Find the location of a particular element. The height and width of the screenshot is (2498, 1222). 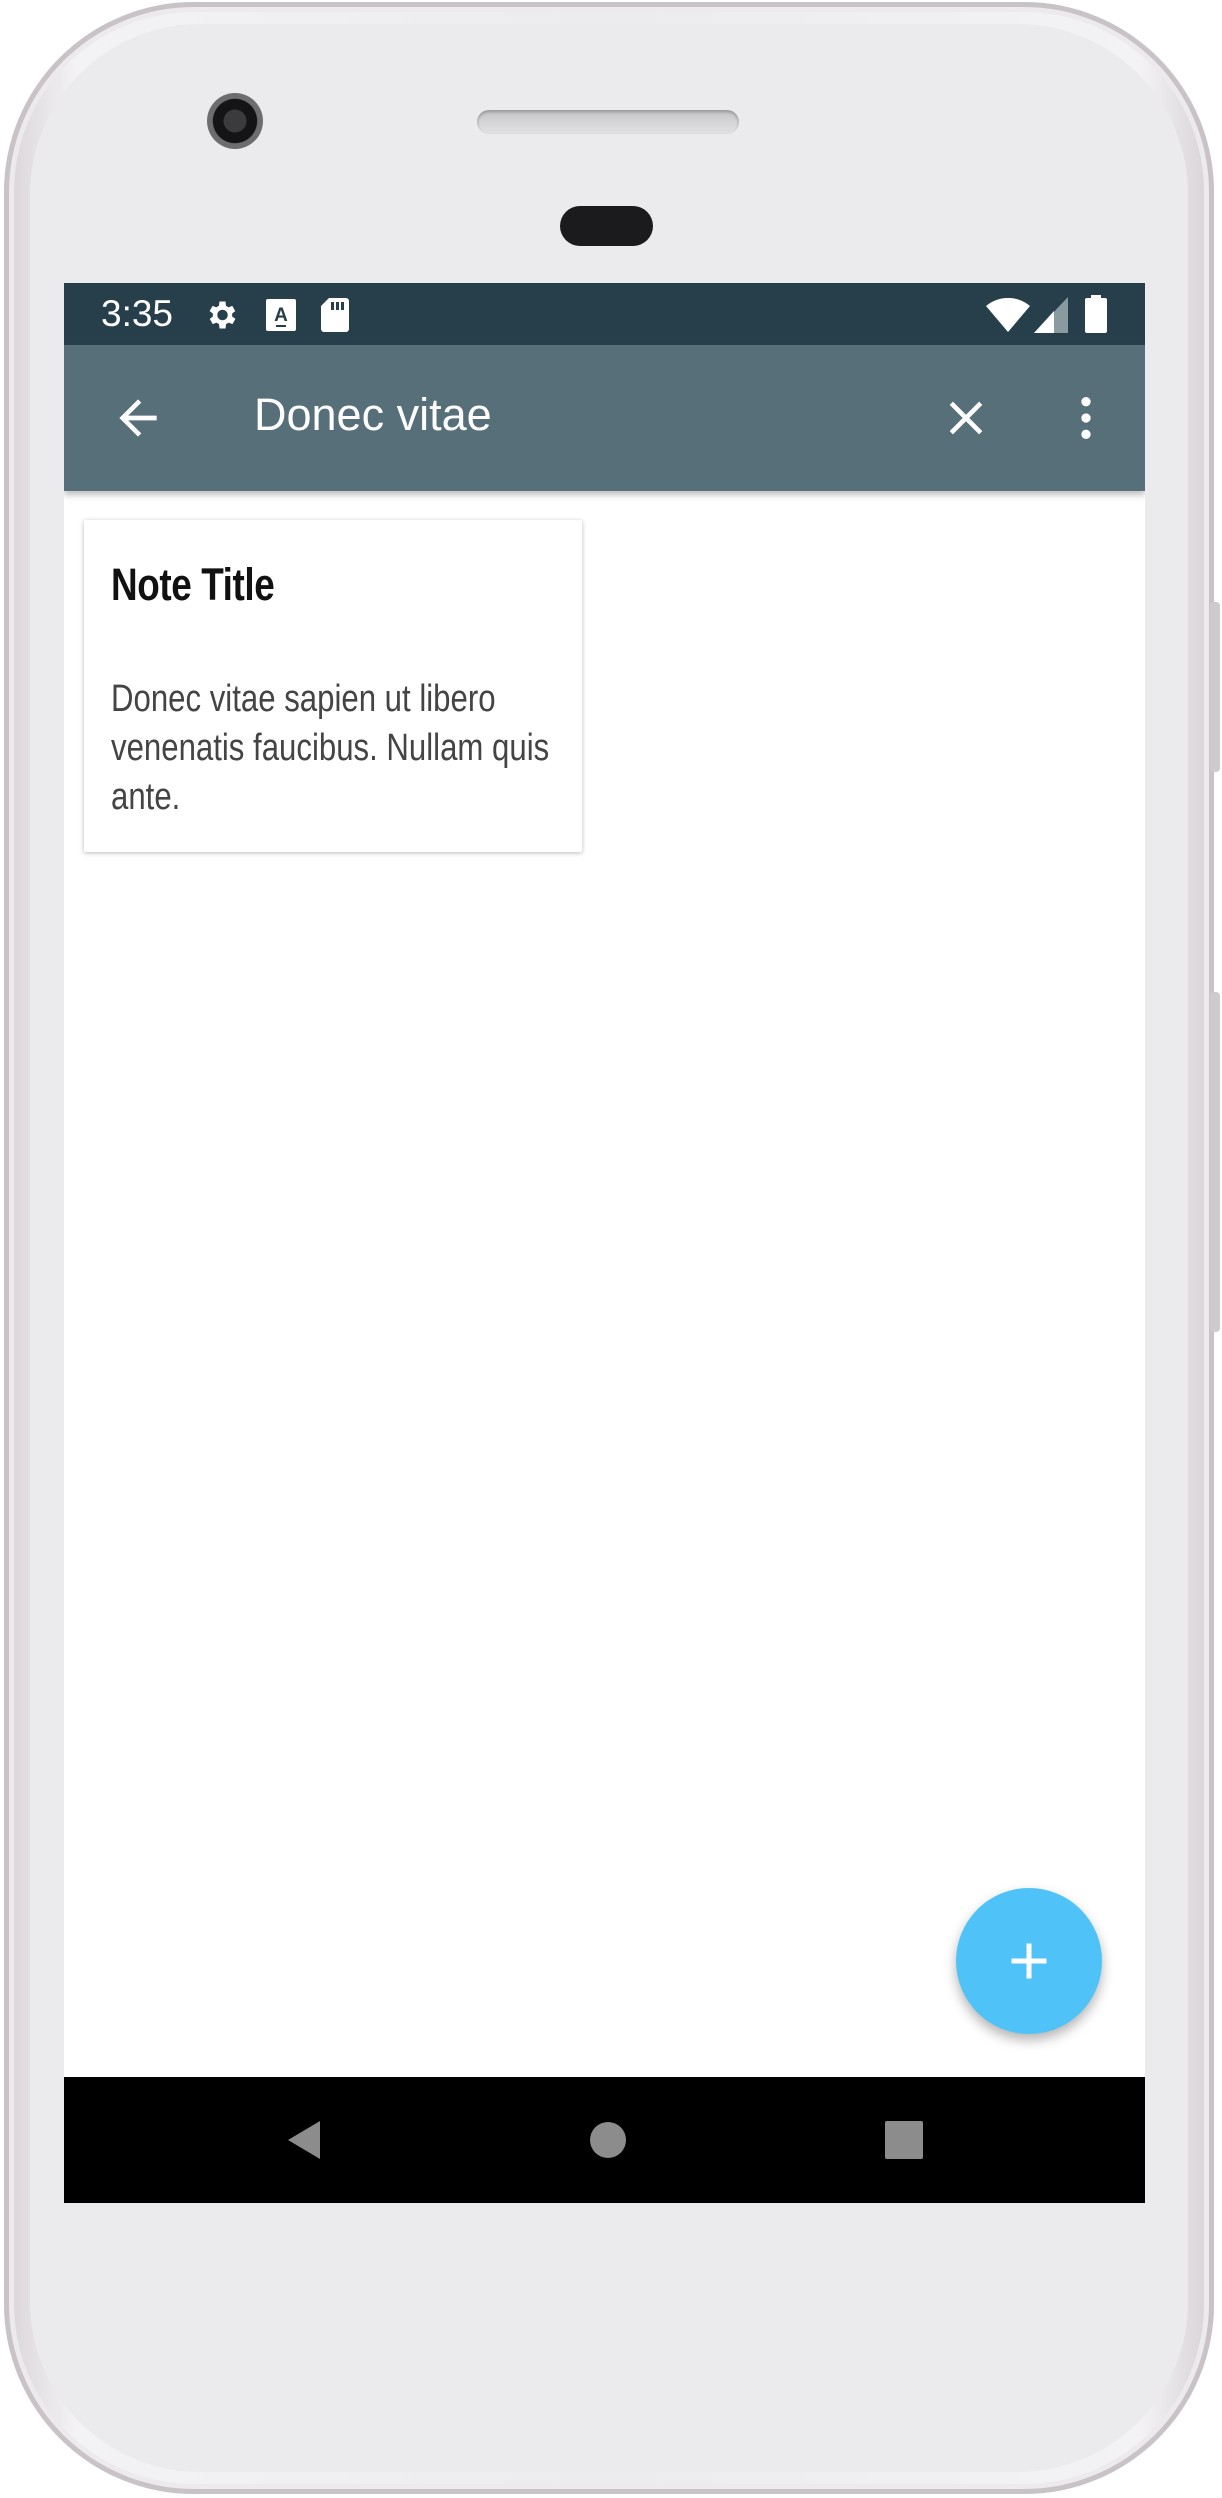

proximity-sensor is located at coordinates (606, 226).